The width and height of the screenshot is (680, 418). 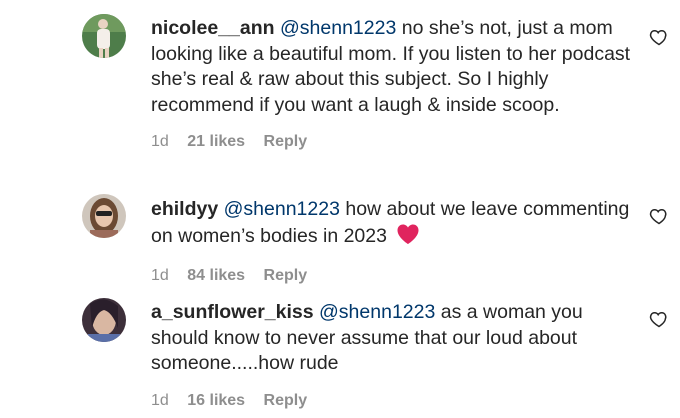 I want to click on comment-username: nicolee__ann, so click(x=213, y=28).